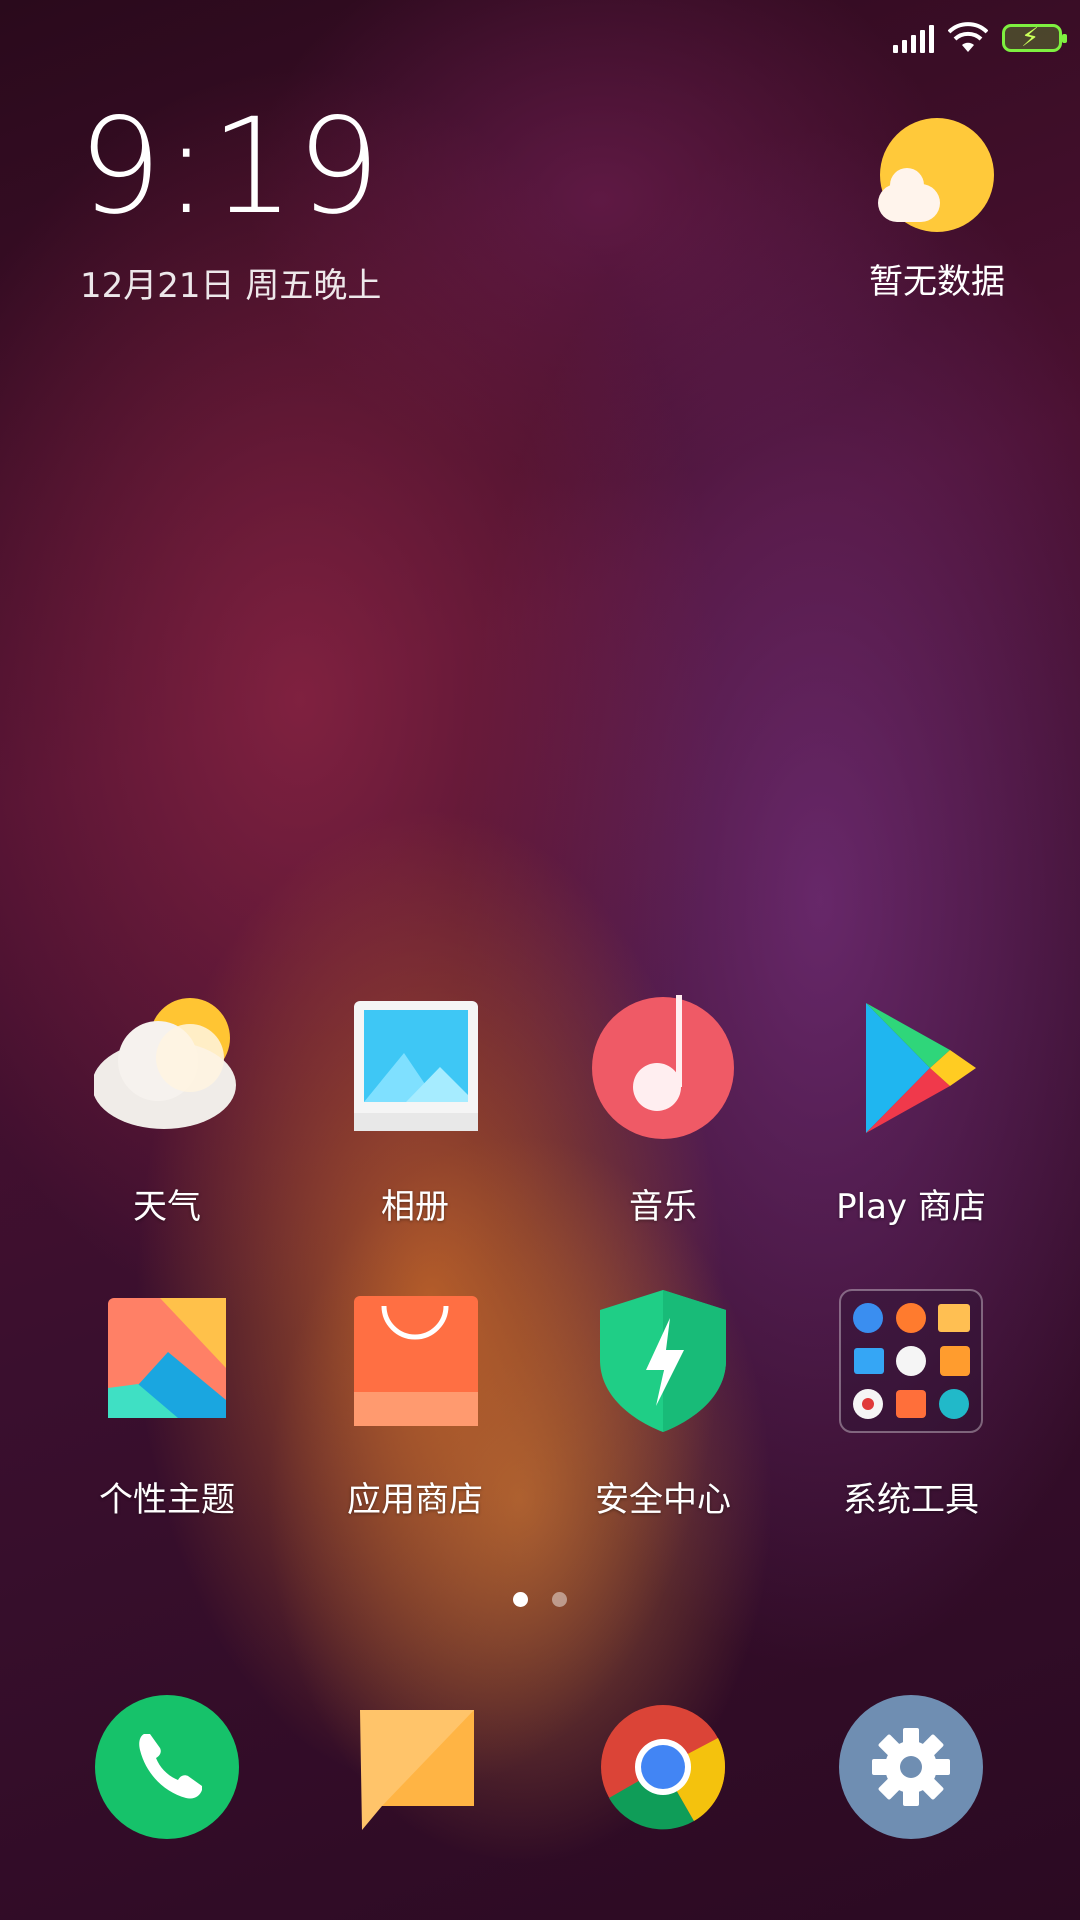  I want to click on clock-date: 12月21日 周五晚上, so click(230, 282).